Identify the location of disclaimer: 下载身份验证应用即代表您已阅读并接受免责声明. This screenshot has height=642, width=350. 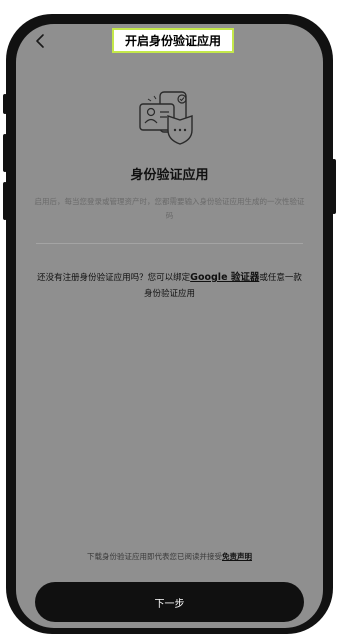
(169, 556).